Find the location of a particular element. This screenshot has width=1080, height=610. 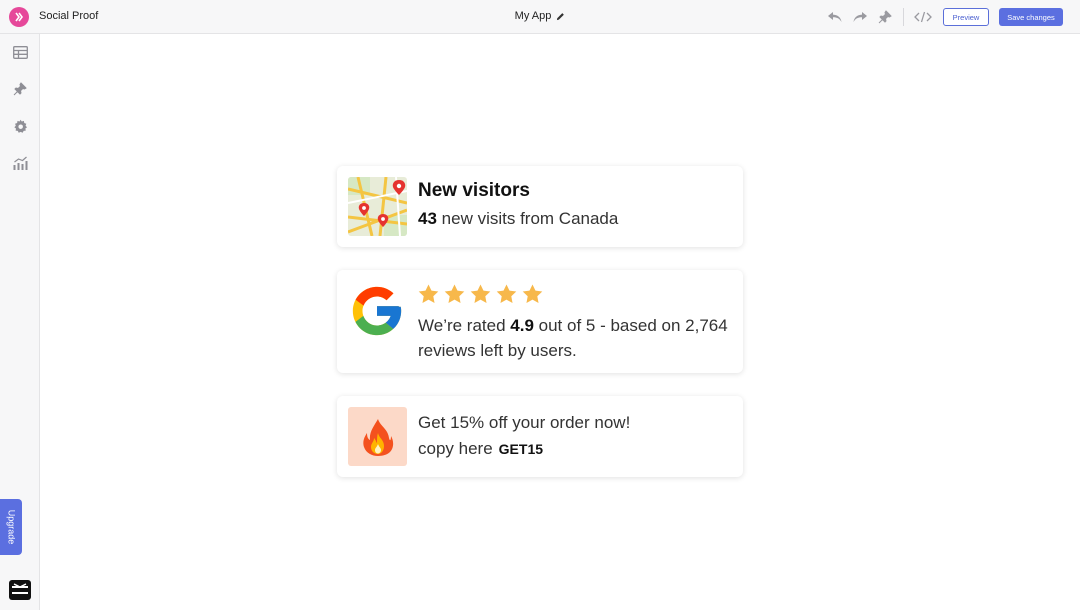

app-name: Social Proof is located at coordinates (69, 16).